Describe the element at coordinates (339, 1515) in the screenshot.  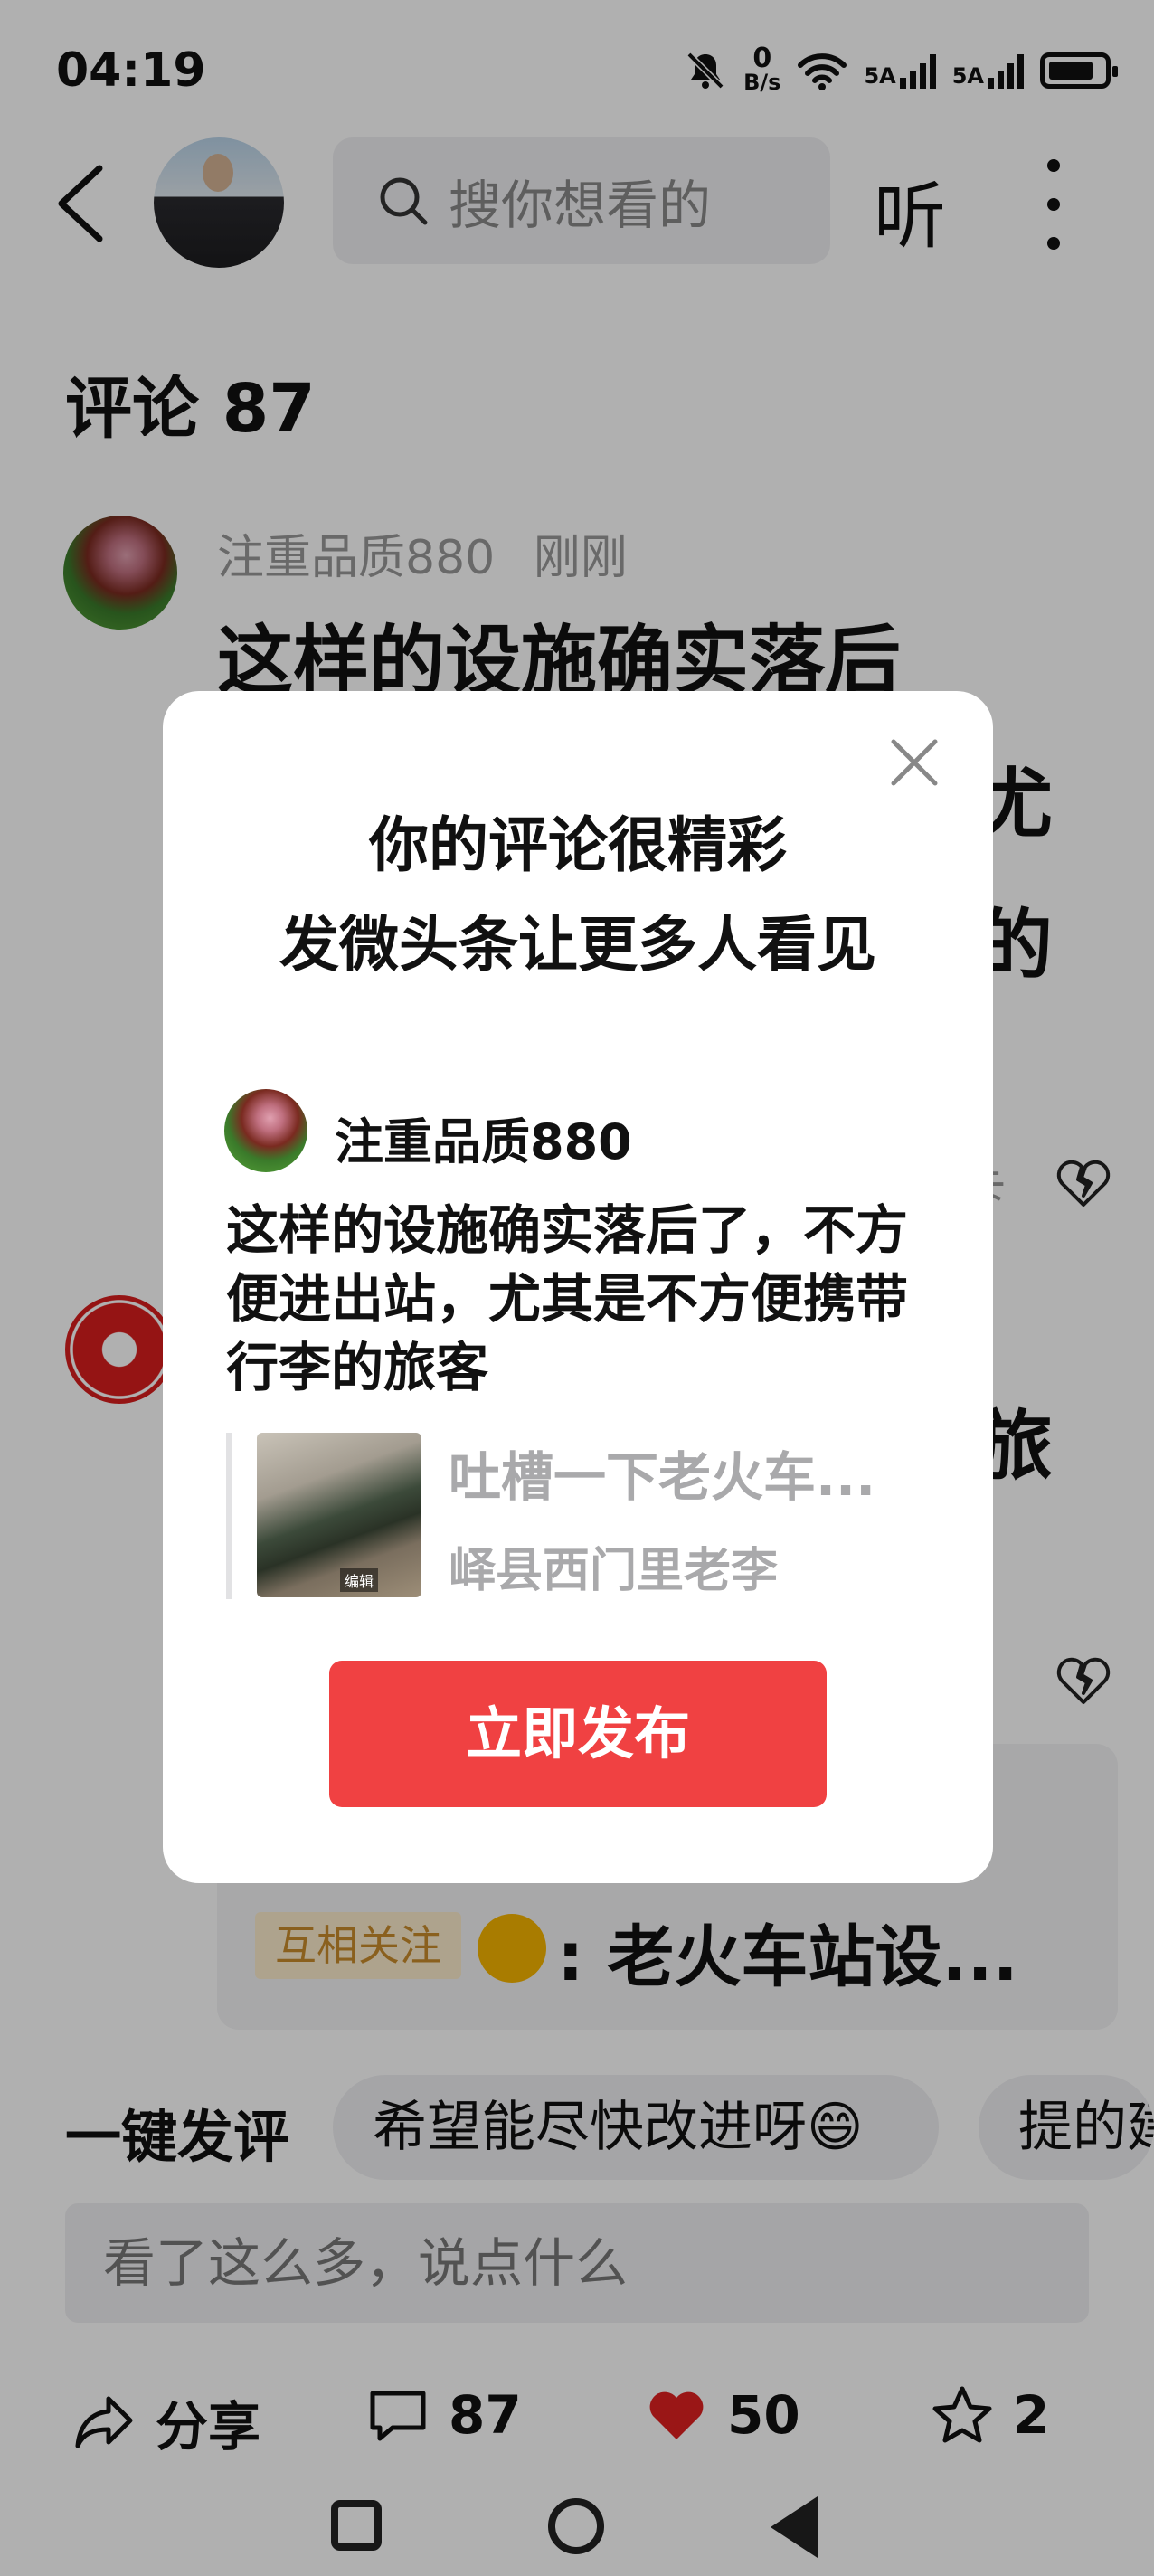
I see `article-thumbnail: 编辑` at that location.